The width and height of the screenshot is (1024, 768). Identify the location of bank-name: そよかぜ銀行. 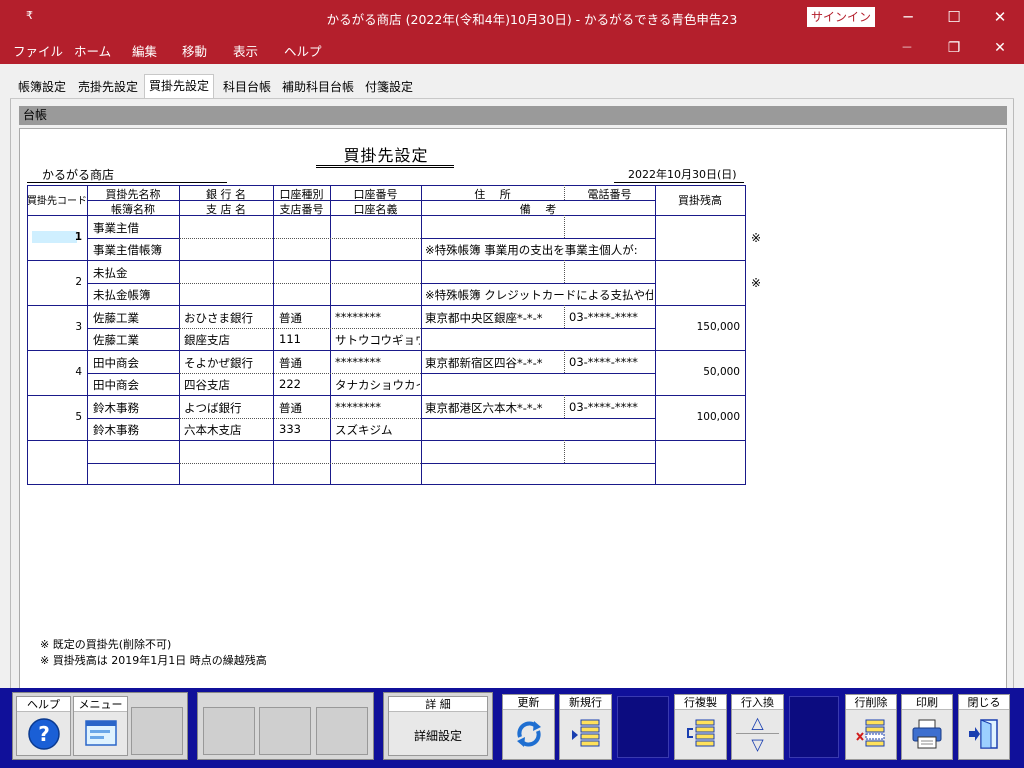
(227, 363).